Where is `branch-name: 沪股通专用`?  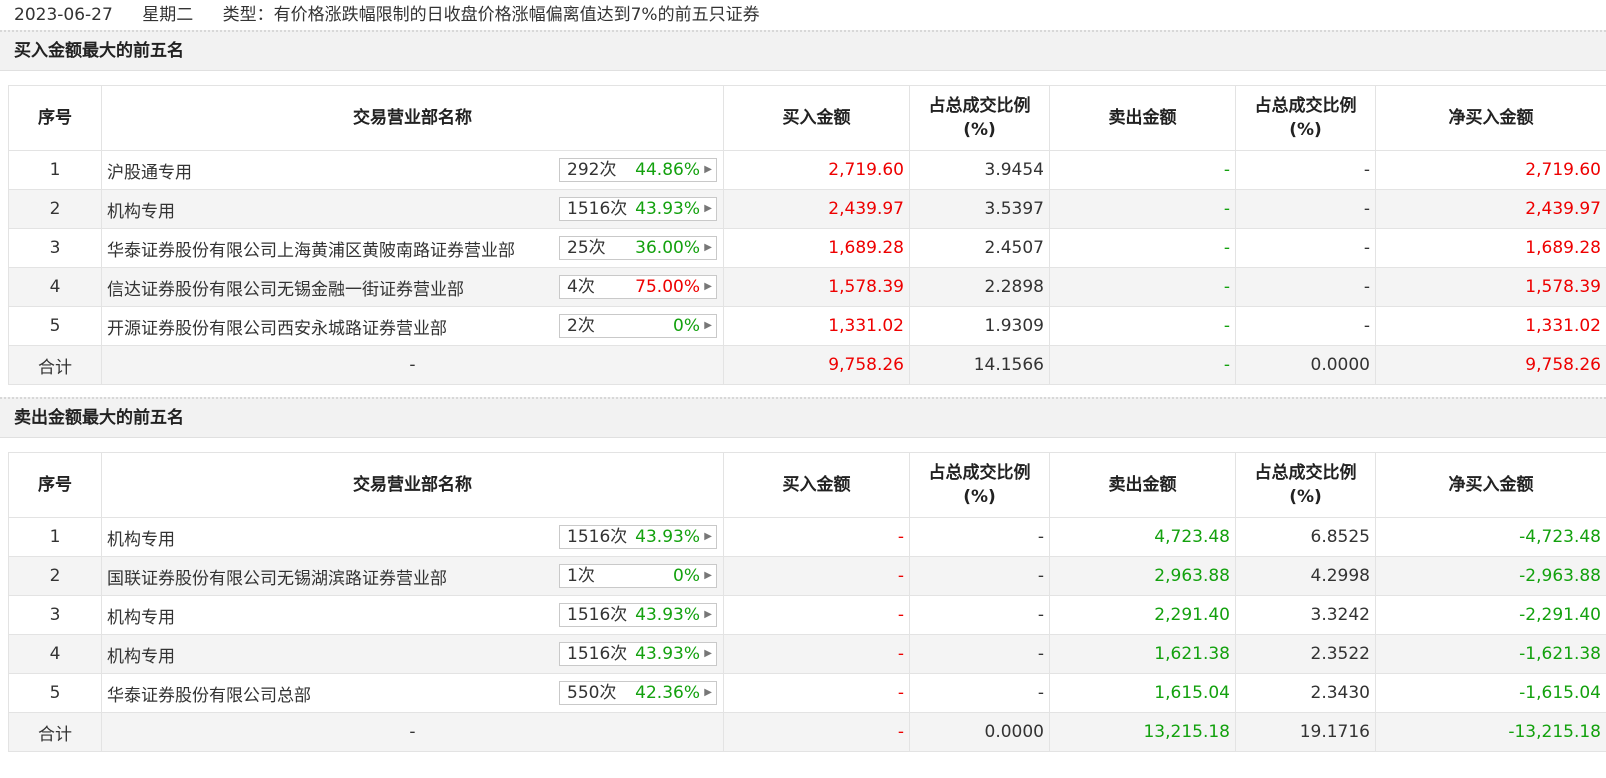
branch-name: 沪股通专用 is located at coordinates (149, 173).